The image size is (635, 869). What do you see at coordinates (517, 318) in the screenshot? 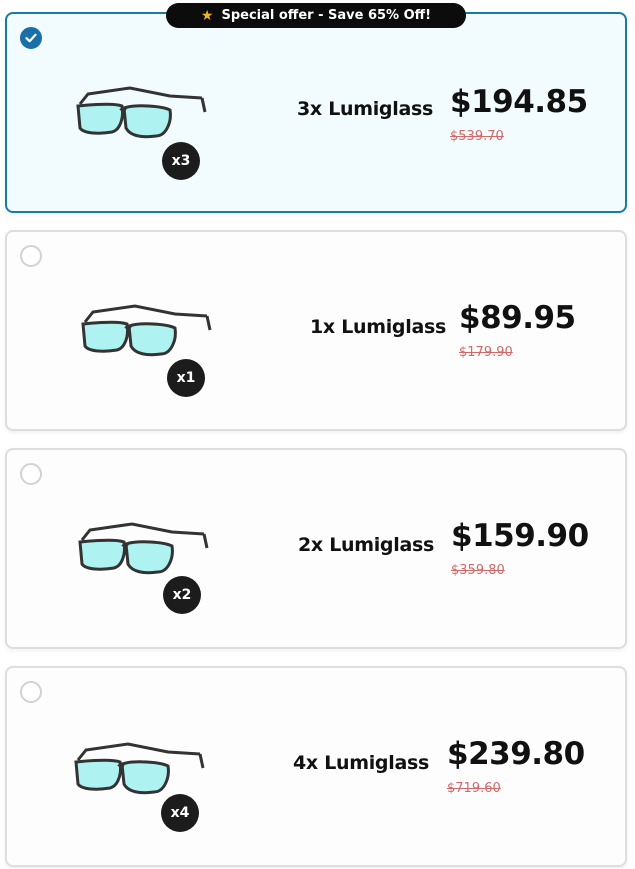
I see `price: $89.95` at bounding box center [517, 318].